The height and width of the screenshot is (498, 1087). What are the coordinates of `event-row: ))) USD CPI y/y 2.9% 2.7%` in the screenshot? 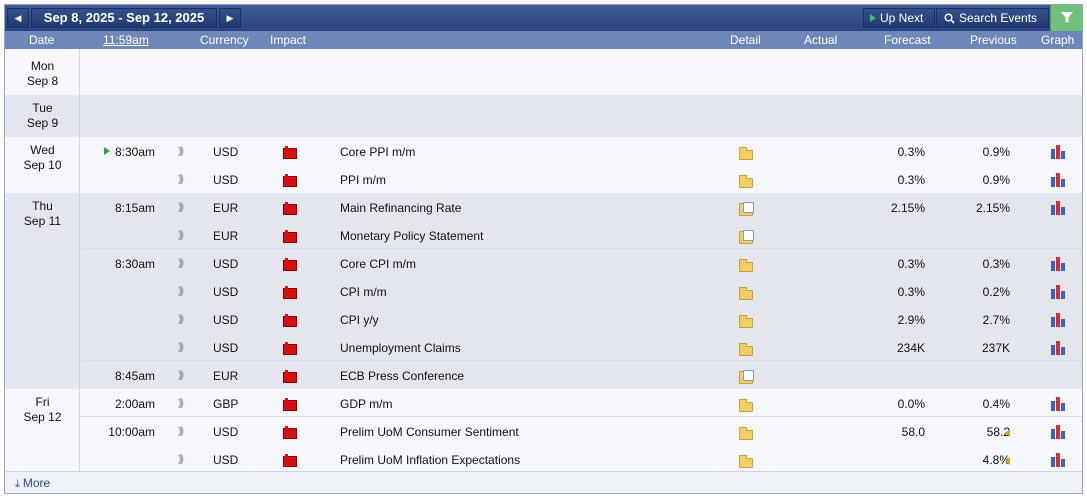 It's located at (543, 319).